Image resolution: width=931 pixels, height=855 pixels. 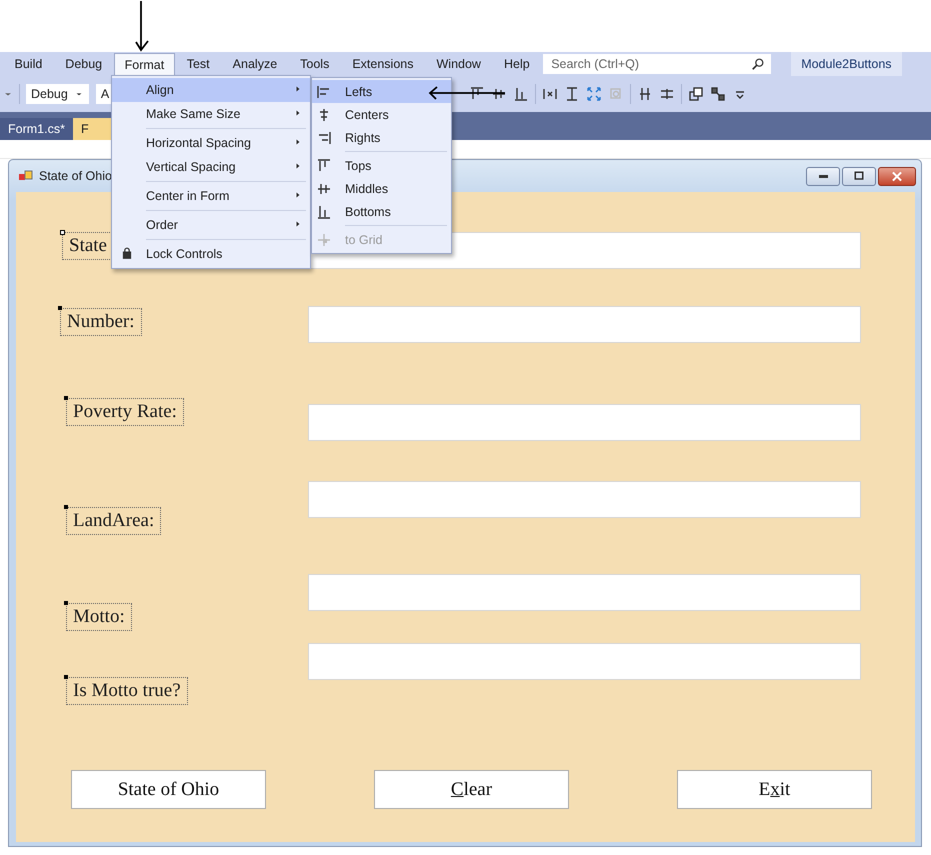 I want to click on menu-item: Analyze, so click(x=255, y=64).